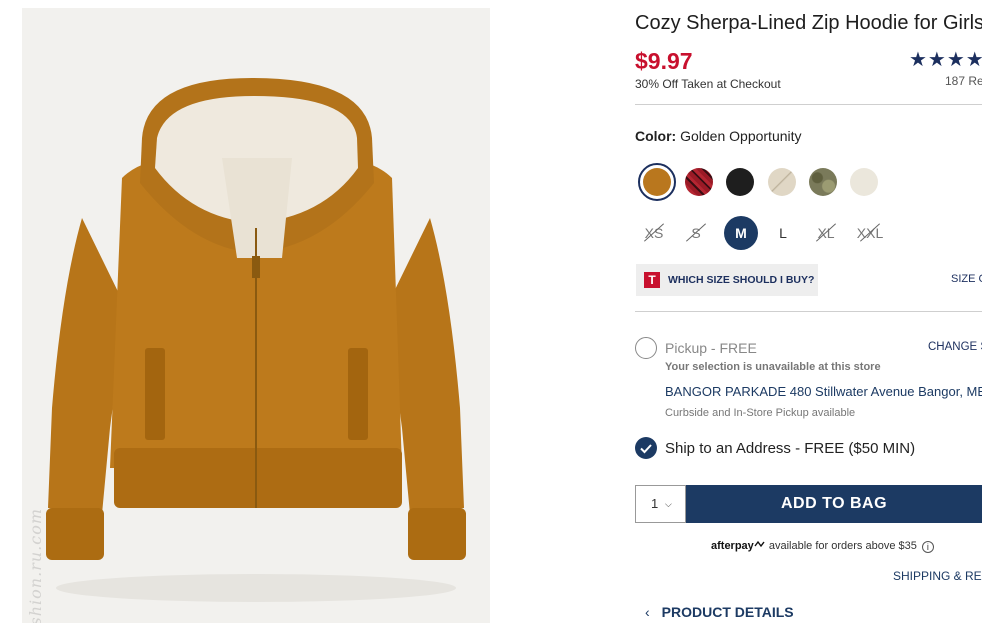  I want to click on product-details-toggle: ‹ PRODUCT DETAILS, so click(719, 612).